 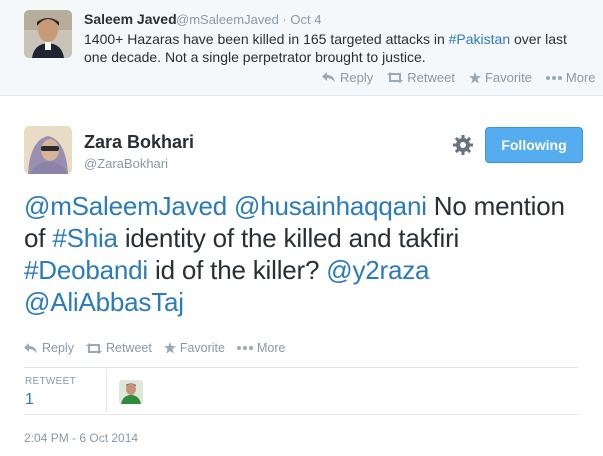 I want to click on following-button: Following, so click(x=534, y=145).